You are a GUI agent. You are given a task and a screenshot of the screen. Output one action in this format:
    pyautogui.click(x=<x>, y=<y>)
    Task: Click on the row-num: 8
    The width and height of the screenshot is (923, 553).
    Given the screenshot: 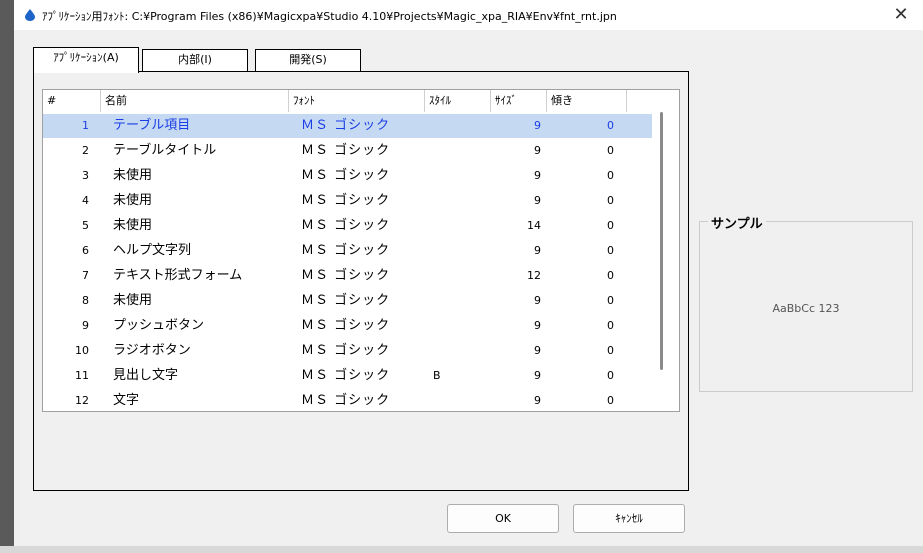 What is the action you would take?
    pyautogui.click(x=85, y=300)
    